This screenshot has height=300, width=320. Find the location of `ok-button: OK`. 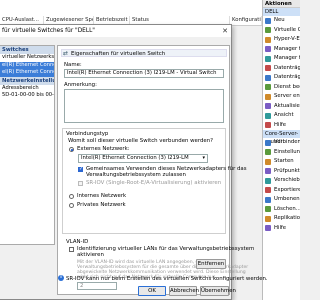

ok-button: OK is located at coordinates (152, 291).